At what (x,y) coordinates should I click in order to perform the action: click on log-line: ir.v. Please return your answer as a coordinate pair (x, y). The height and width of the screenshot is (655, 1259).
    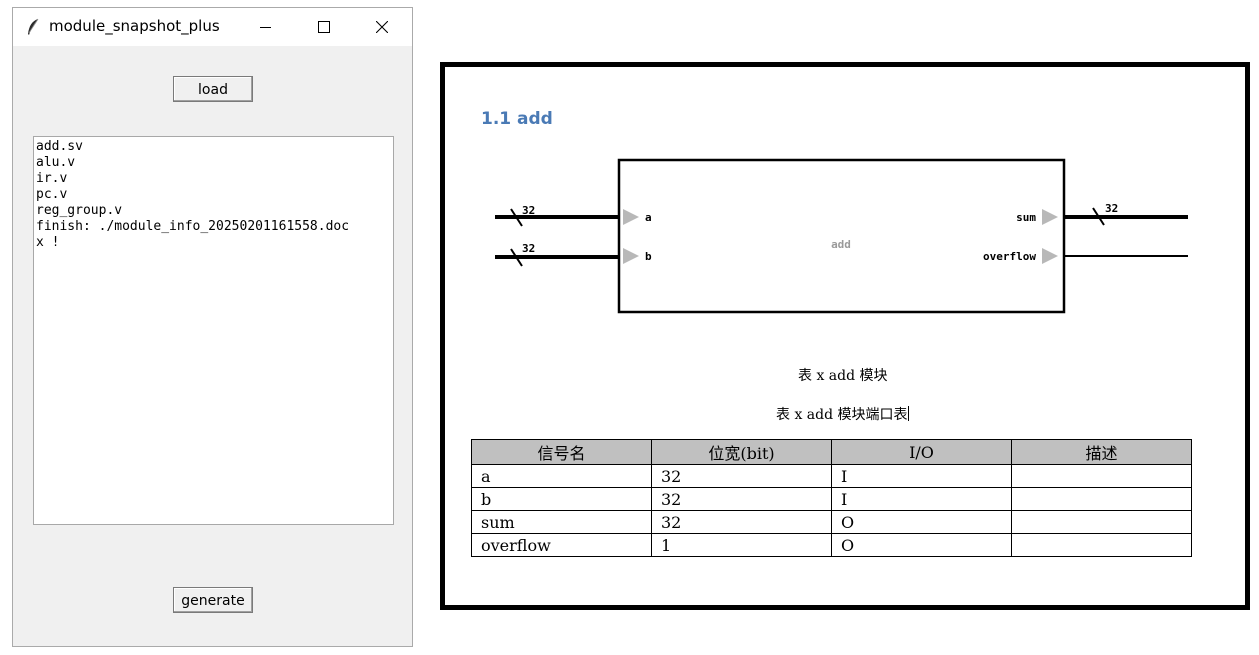
    Looking at the image, I should click on (52, 178).